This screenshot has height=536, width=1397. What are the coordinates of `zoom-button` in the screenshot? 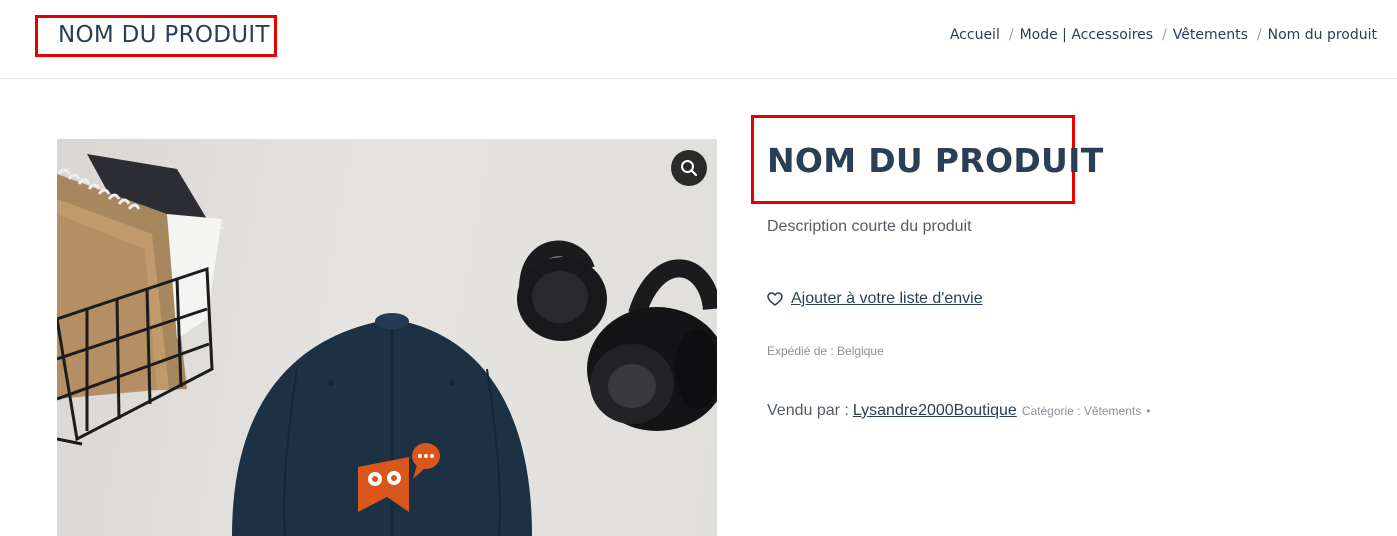 It's located at (689, 168).